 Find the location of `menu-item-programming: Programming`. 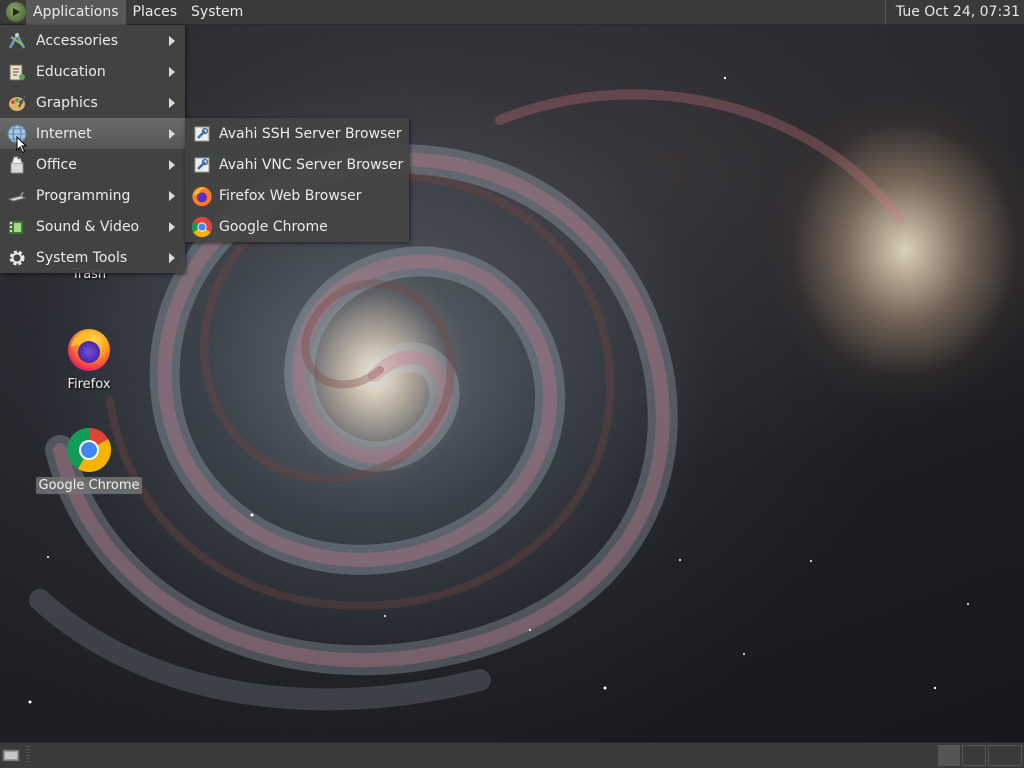

menu-item-programming: Programming is located at coordinates (92, 195).